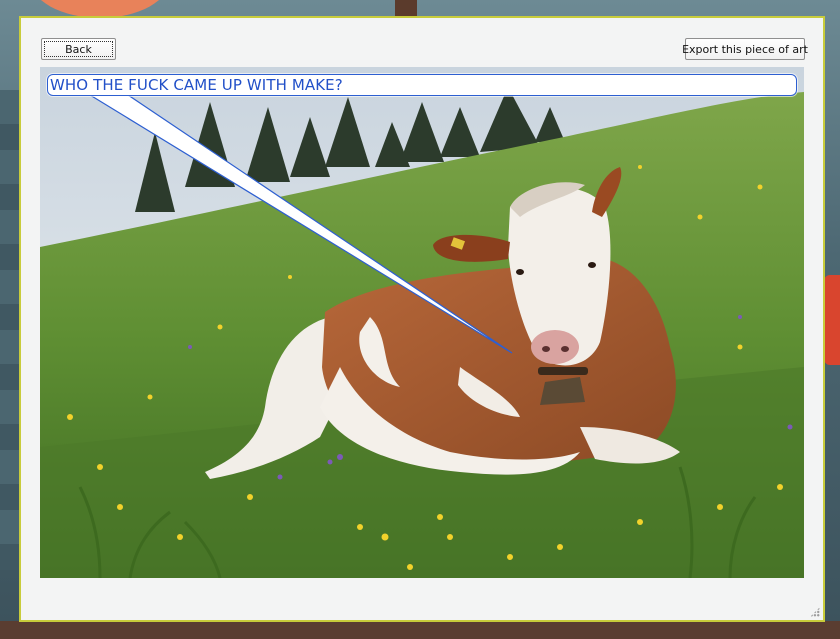 This screenshot has width=840, height=639. Describe the element at coordinates (78, 49) in the screenshot. I see `back-button: Back` at that location.